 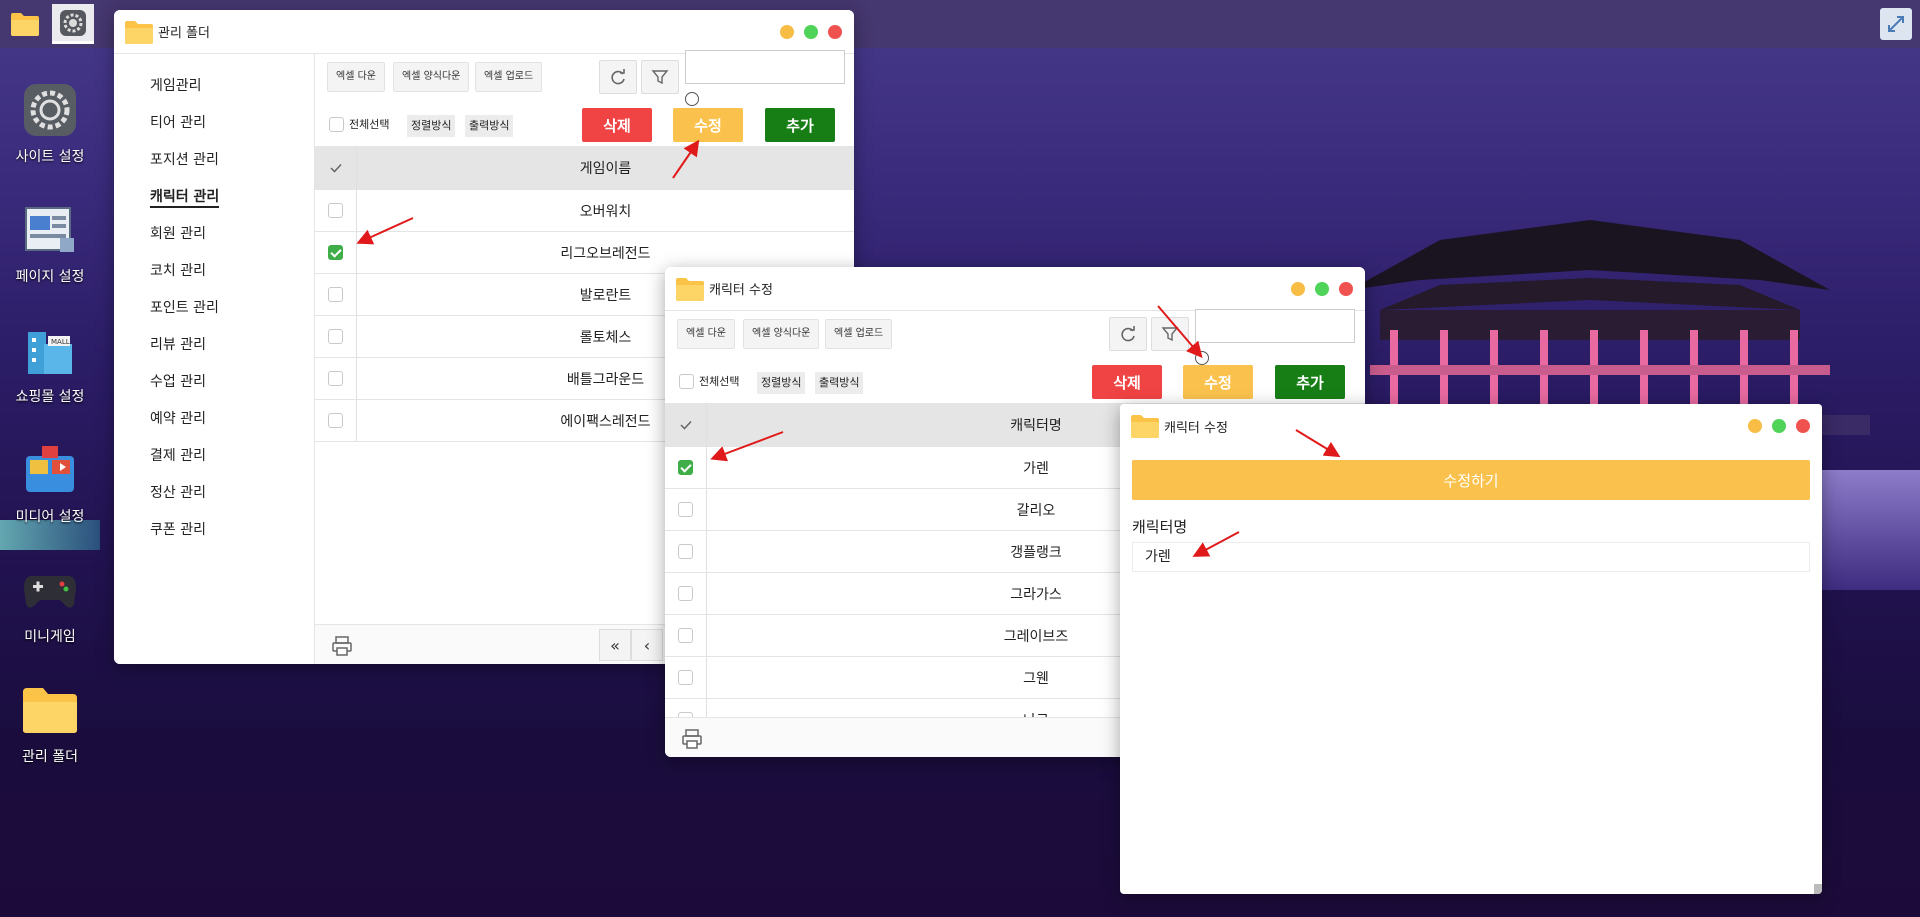 I want to click on arrow-to-name-input, so click(x=1216, y=544).